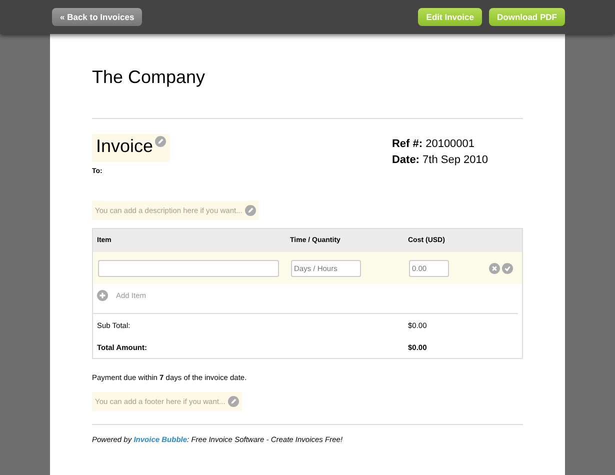 The image size is (615, 475). Describe the element at coordinates (307, 76) in the screenshot. I see `company-name: The Company` at that location.